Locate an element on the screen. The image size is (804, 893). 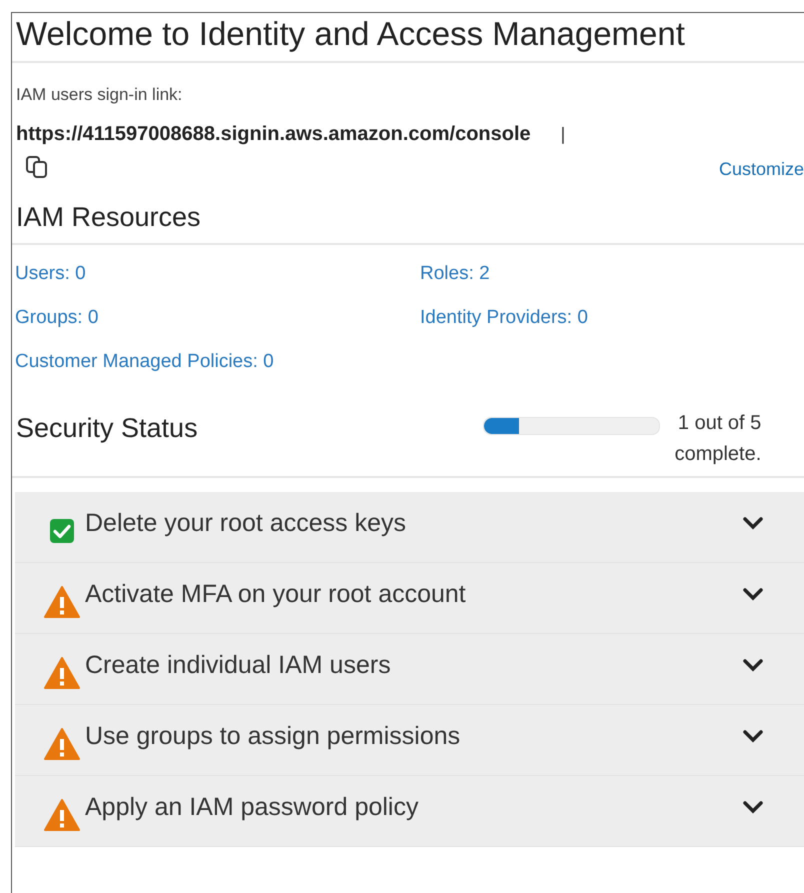
status-item: Activate MFA on your root account is located at coordinates (409, 598).